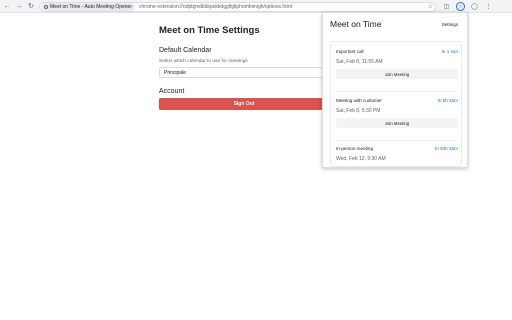  I want to click on reload-icon: ↻, so click(31, 6).